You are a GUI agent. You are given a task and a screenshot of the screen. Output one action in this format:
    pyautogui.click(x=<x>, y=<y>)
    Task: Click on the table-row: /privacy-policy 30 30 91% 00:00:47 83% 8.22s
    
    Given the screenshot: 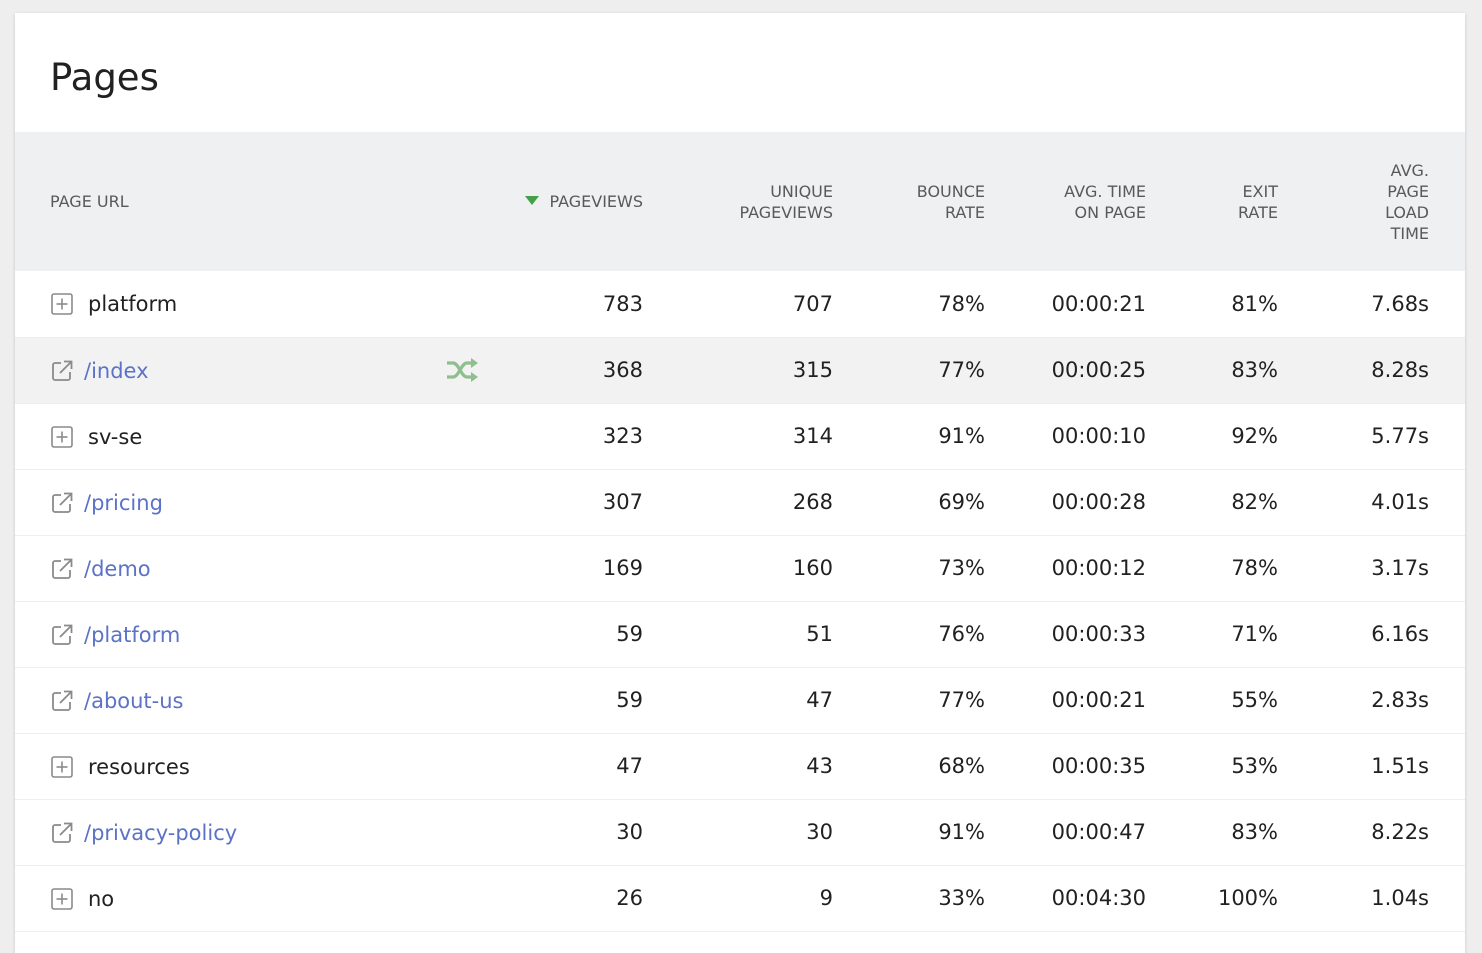 What is the action you would take?
    pyautogui.click(x=740, y=832)
    